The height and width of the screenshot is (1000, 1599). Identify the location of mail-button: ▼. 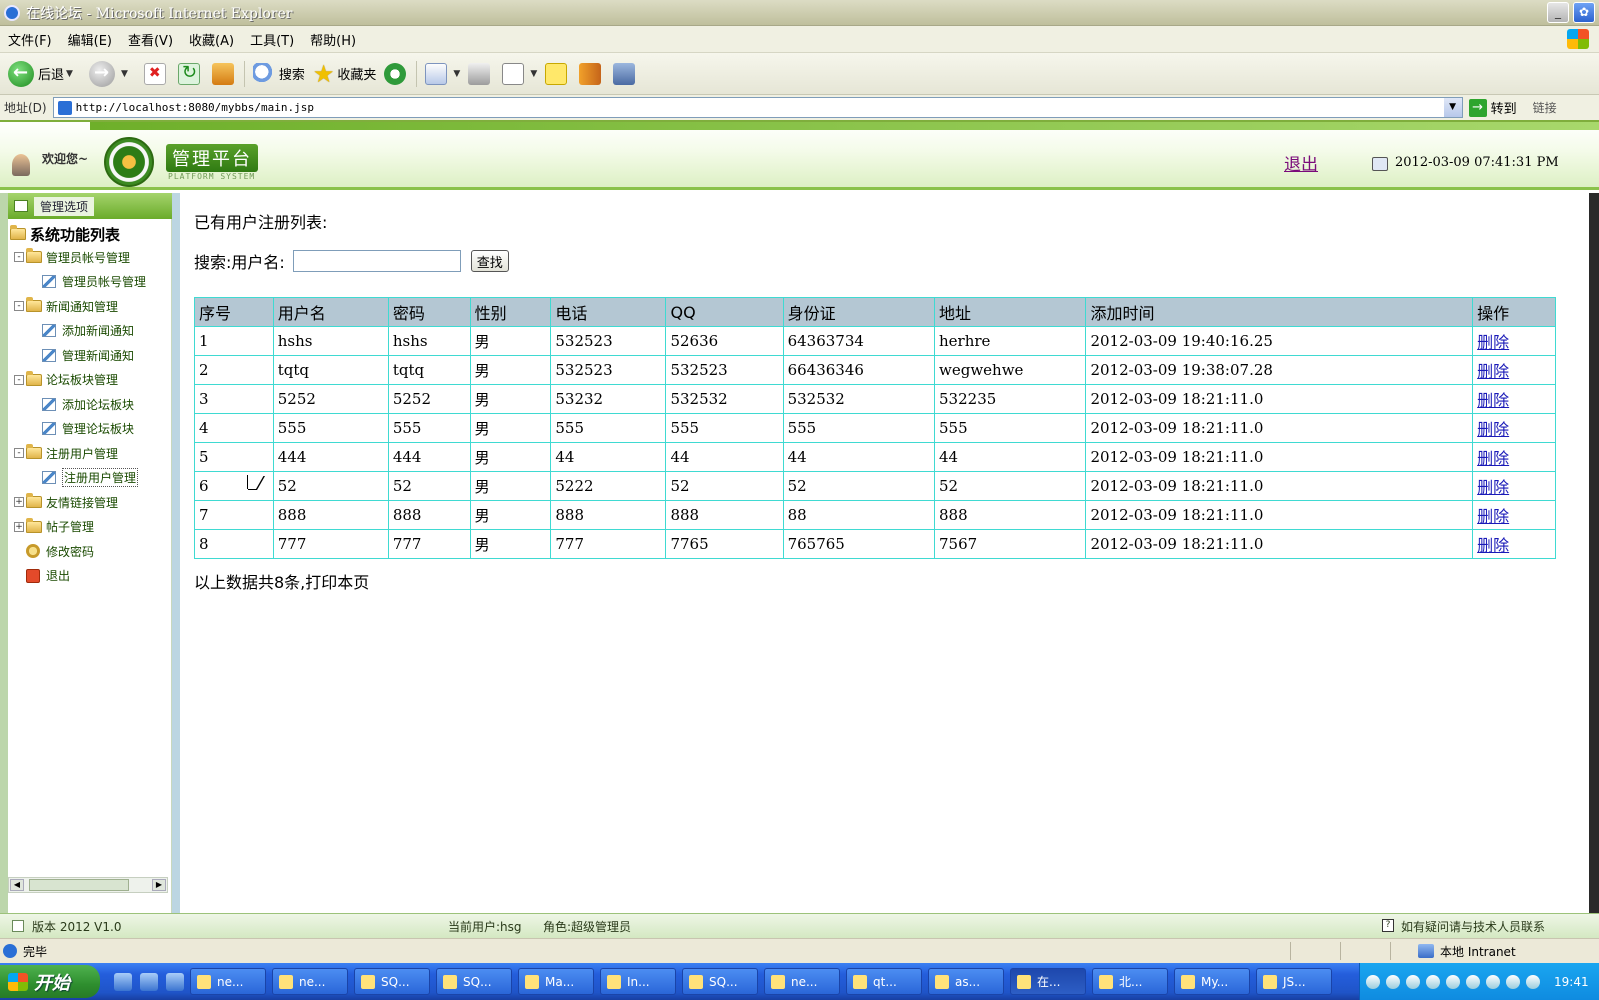
(442, 73).